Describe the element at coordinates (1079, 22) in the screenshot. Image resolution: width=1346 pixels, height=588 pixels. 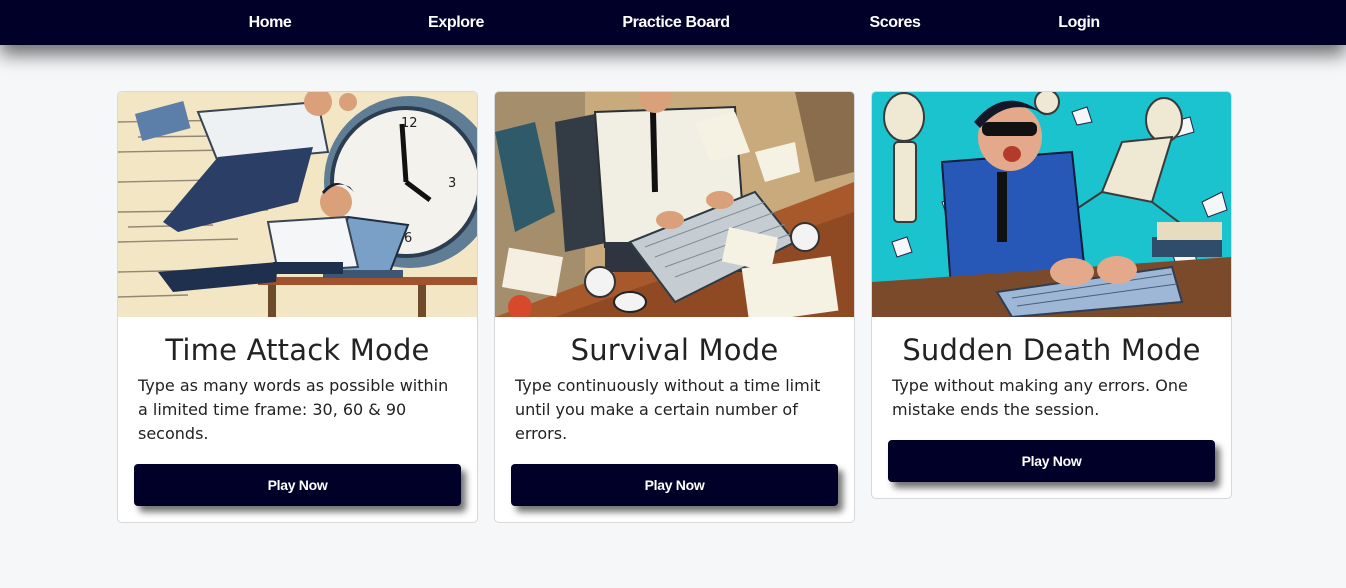
I see `nav-login: Login` at that location.